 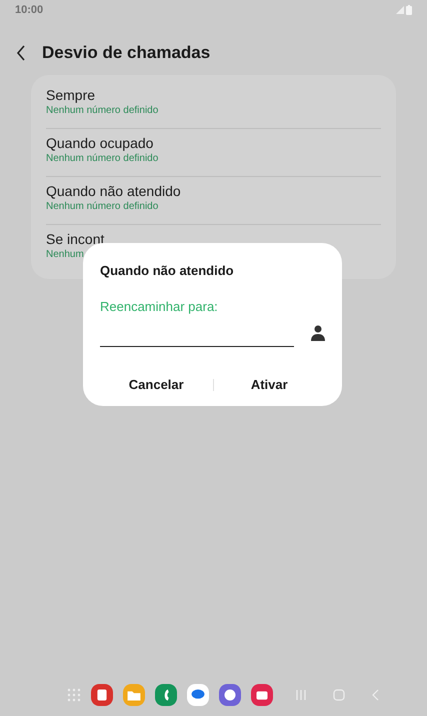 What do you see at coordinates (213, 105) in the screenshot?
I see `settings-item: Sempre Nenhum número definido` at bounding box center [213, 105].